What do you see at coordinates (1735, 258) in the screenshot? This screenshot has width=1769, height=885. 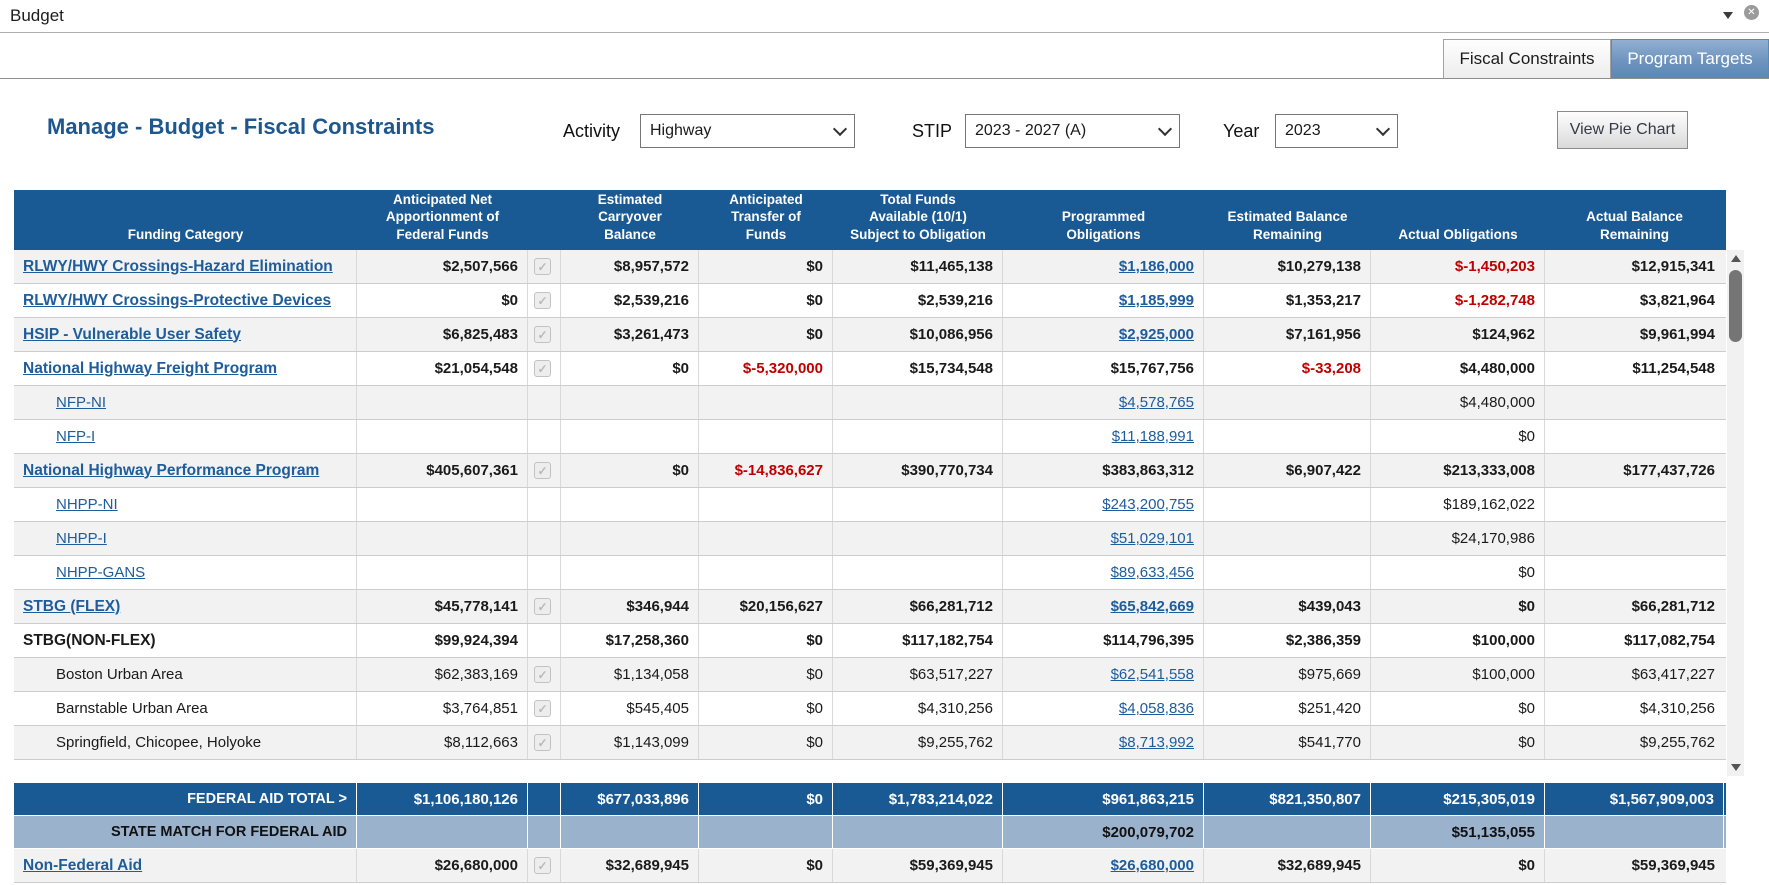 I see `scroll-up-button` at bounding box center [1735, 258].